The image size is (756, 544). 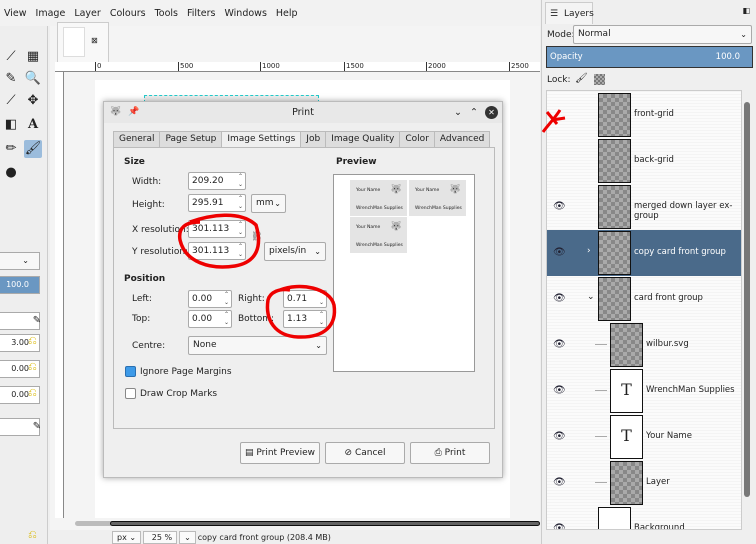 What do you see at coordinates (553, 121) in the screenshot?
I see `annotation-x-mark` at bounding box center [553, 121].